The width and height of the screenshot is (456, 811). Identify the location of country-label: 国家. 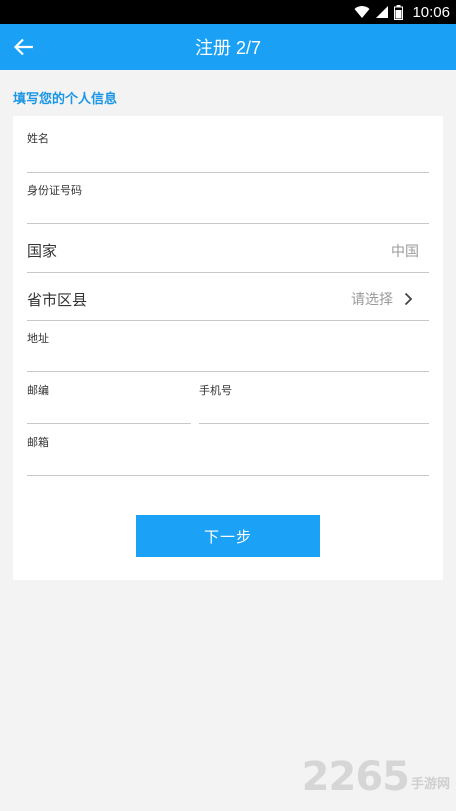
(42, 251).